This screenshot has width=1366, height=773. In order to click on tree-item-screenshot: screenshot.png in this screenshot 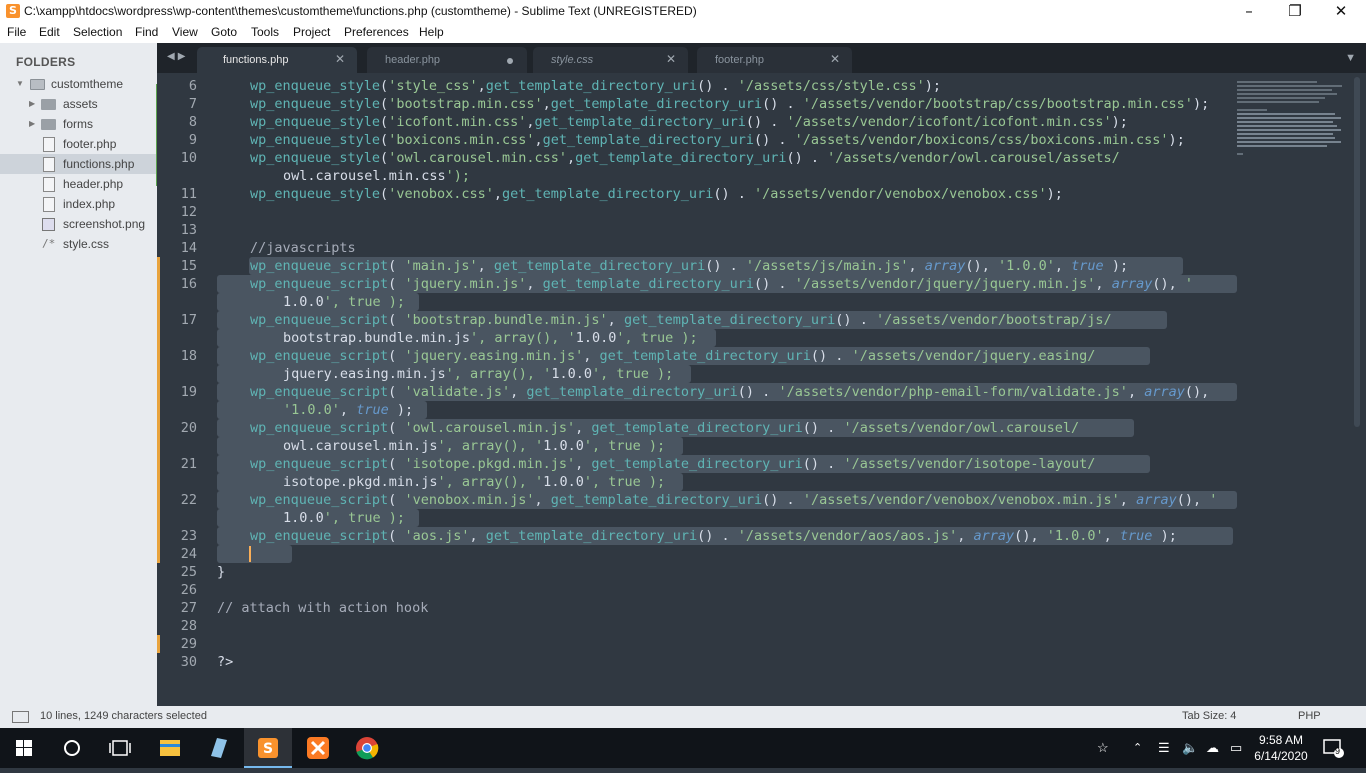, I will do `click(78, 224)`.